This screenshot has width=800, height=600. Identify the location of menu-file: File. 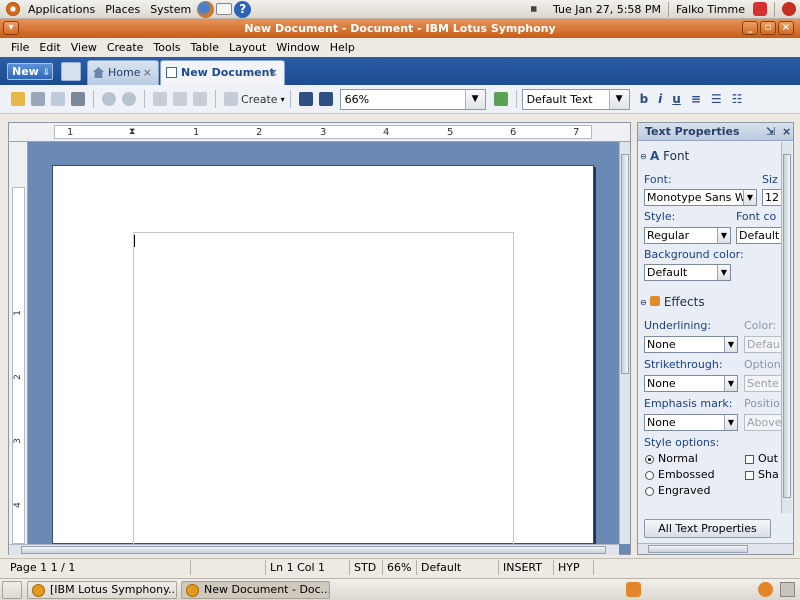
(20, 47).